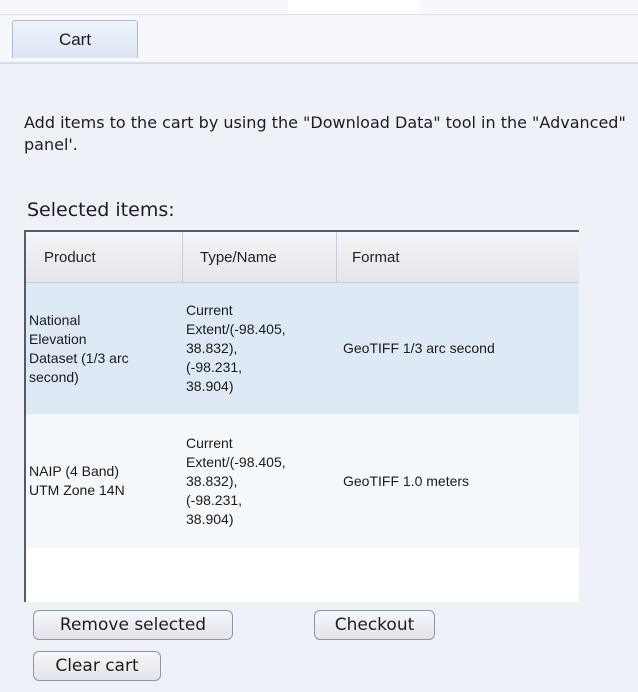  Describe the element at coordinates (374, 625) in the screenshot. I see `checkout-button: Checkout` at that location.